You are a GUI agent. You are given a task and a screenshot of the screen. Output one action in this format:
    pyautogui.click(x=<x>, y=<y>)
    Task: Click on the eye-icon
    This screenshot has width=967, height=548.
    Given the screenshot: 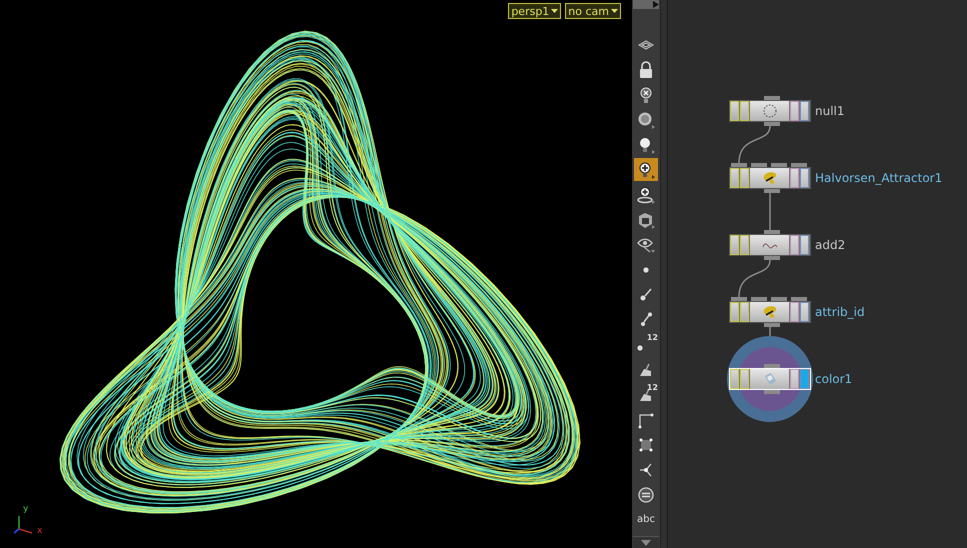 What is the action you would take?
    pyautogui.click(x=646, y=245)
    